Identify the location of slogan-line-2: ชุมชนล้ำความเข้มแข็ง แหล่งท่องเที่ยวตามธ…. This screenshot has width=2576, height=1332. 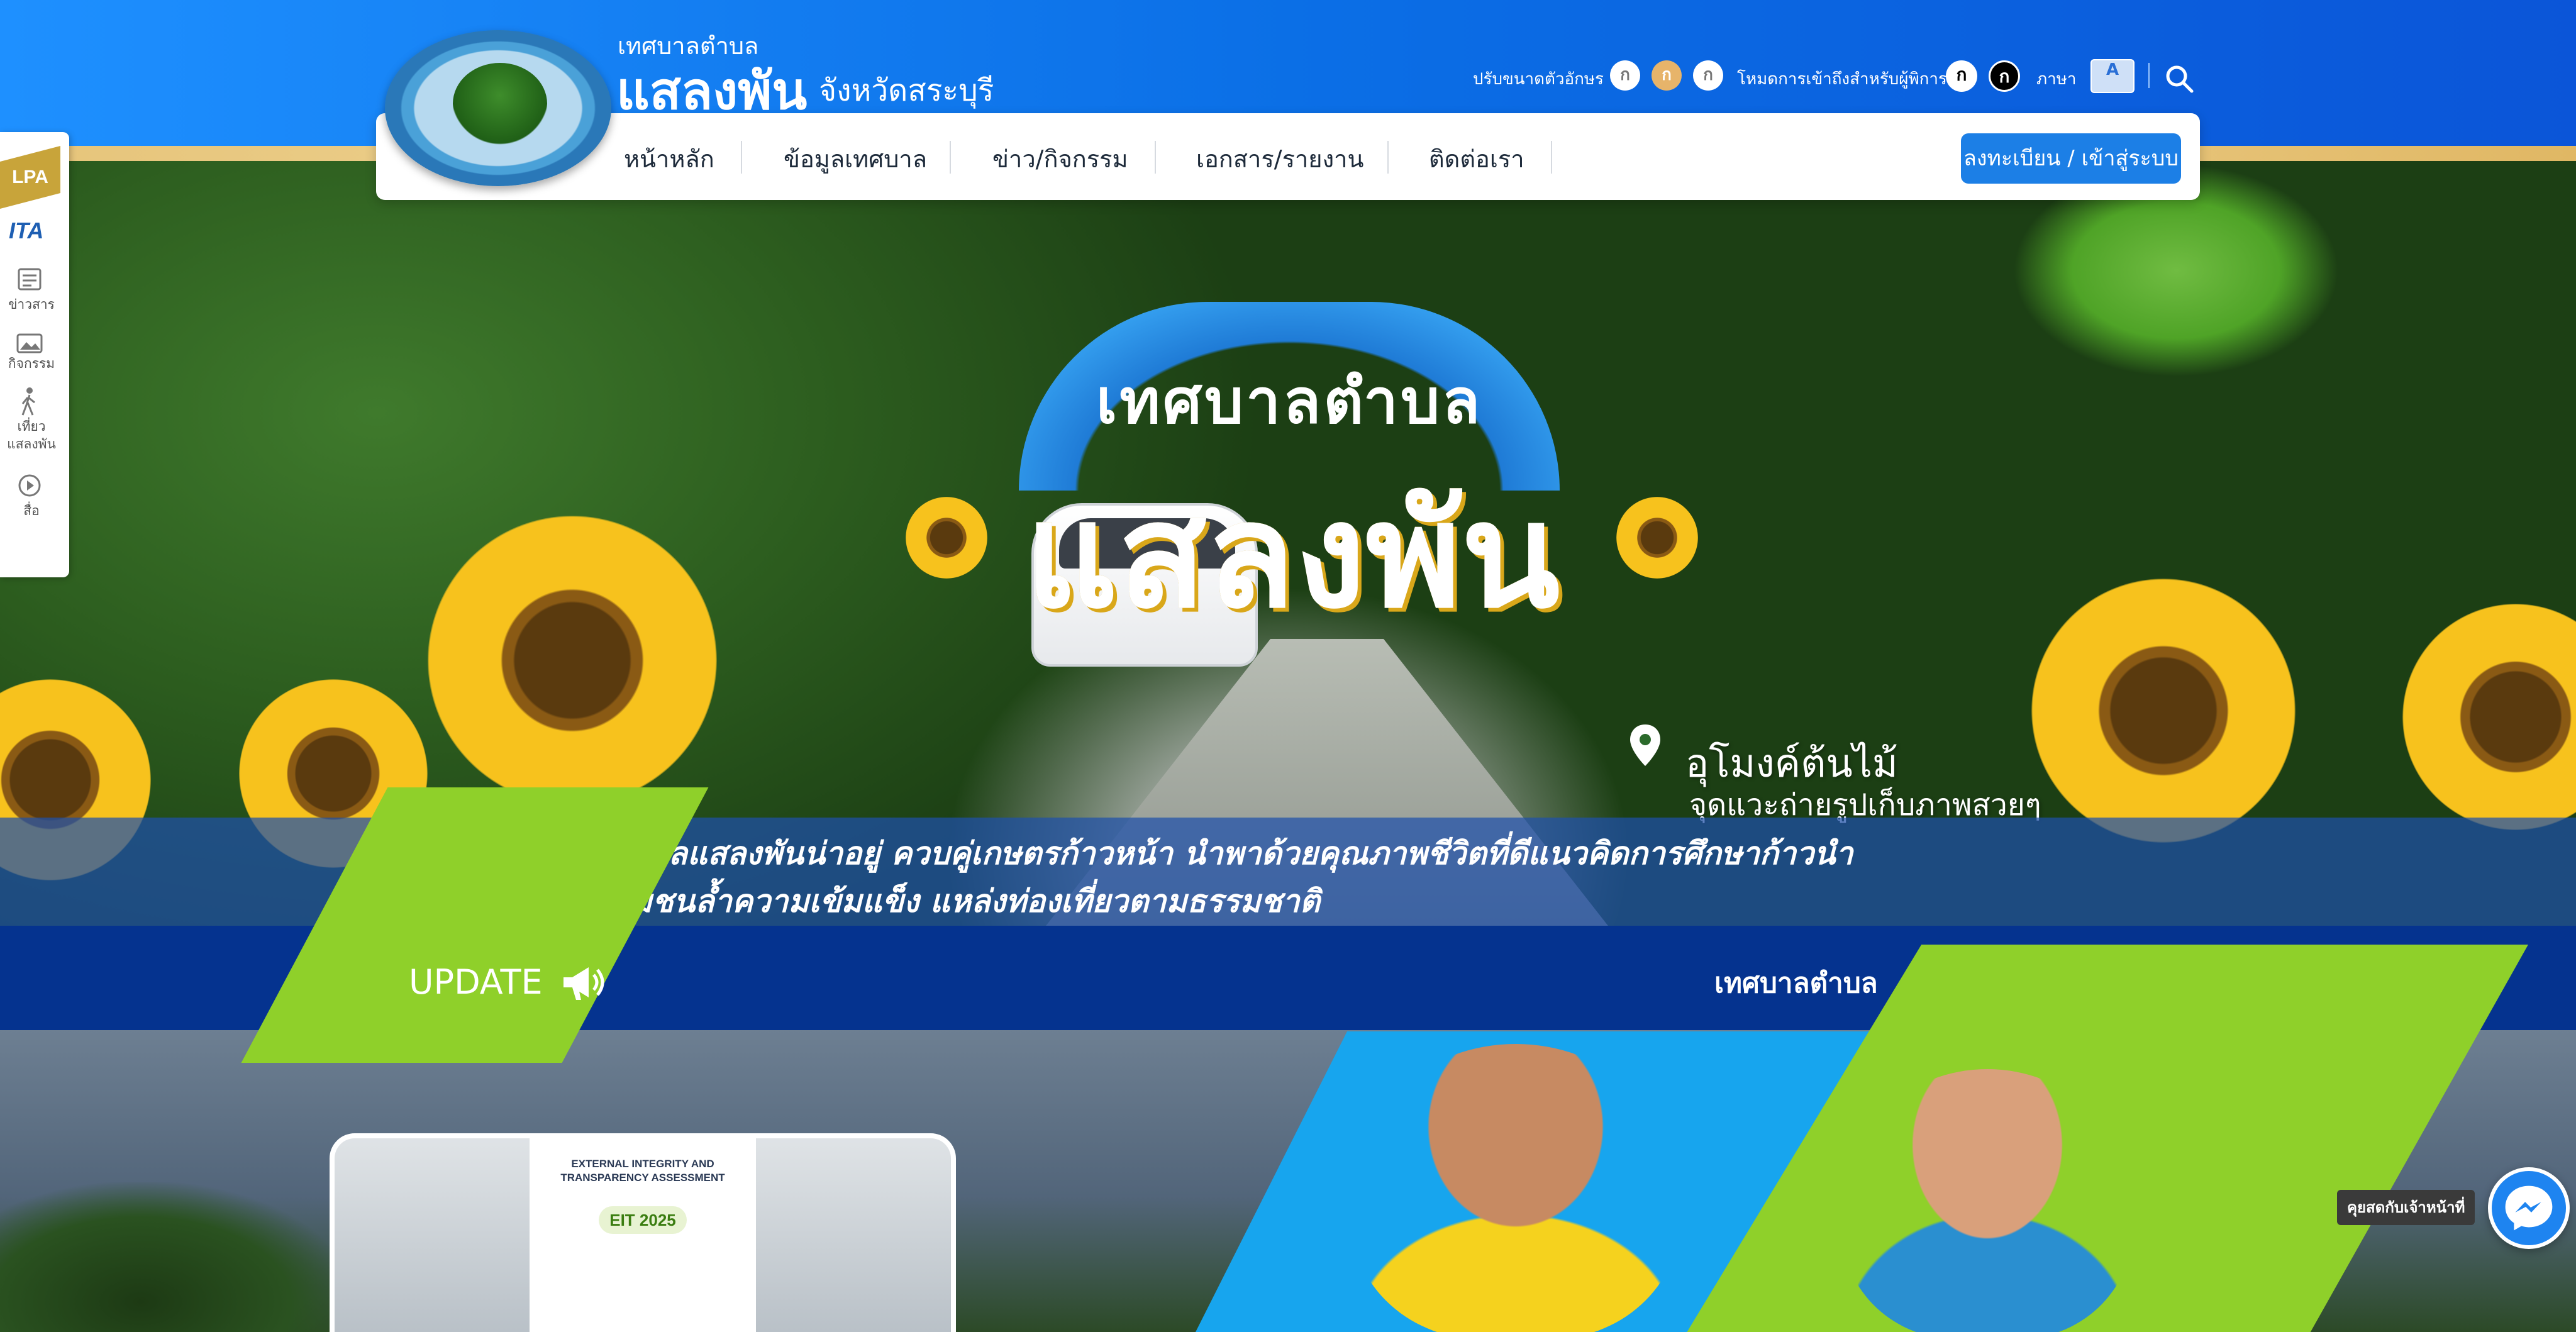
(965, 901).